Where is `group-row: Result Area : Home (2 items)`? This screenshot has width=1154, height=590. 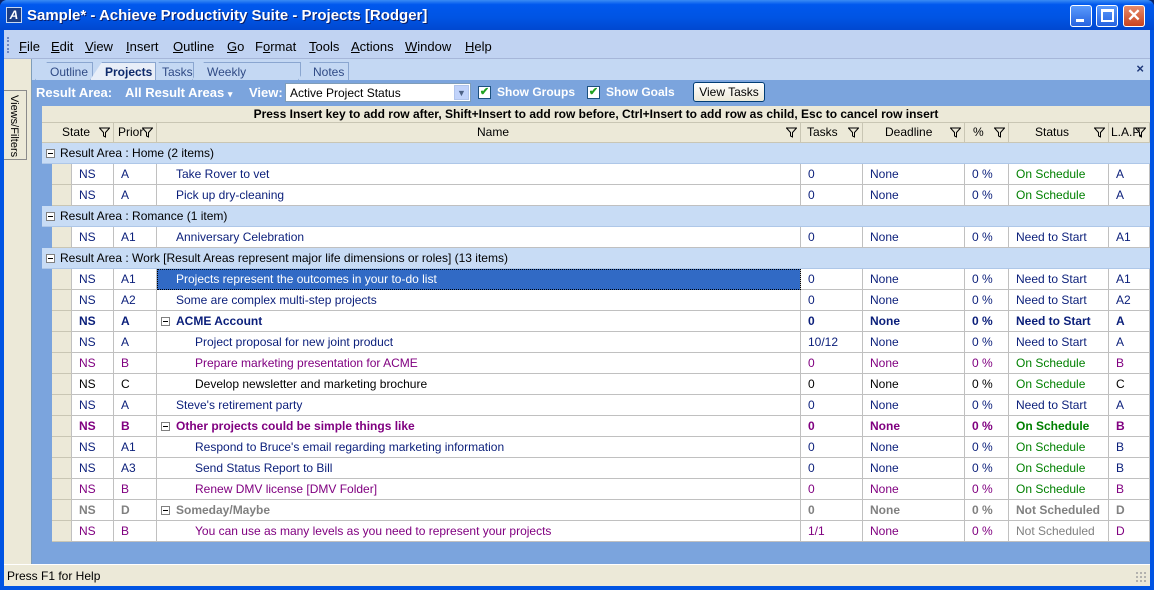
group-row: Result Area : Home (2 items) is located at coordinates (596, 153).